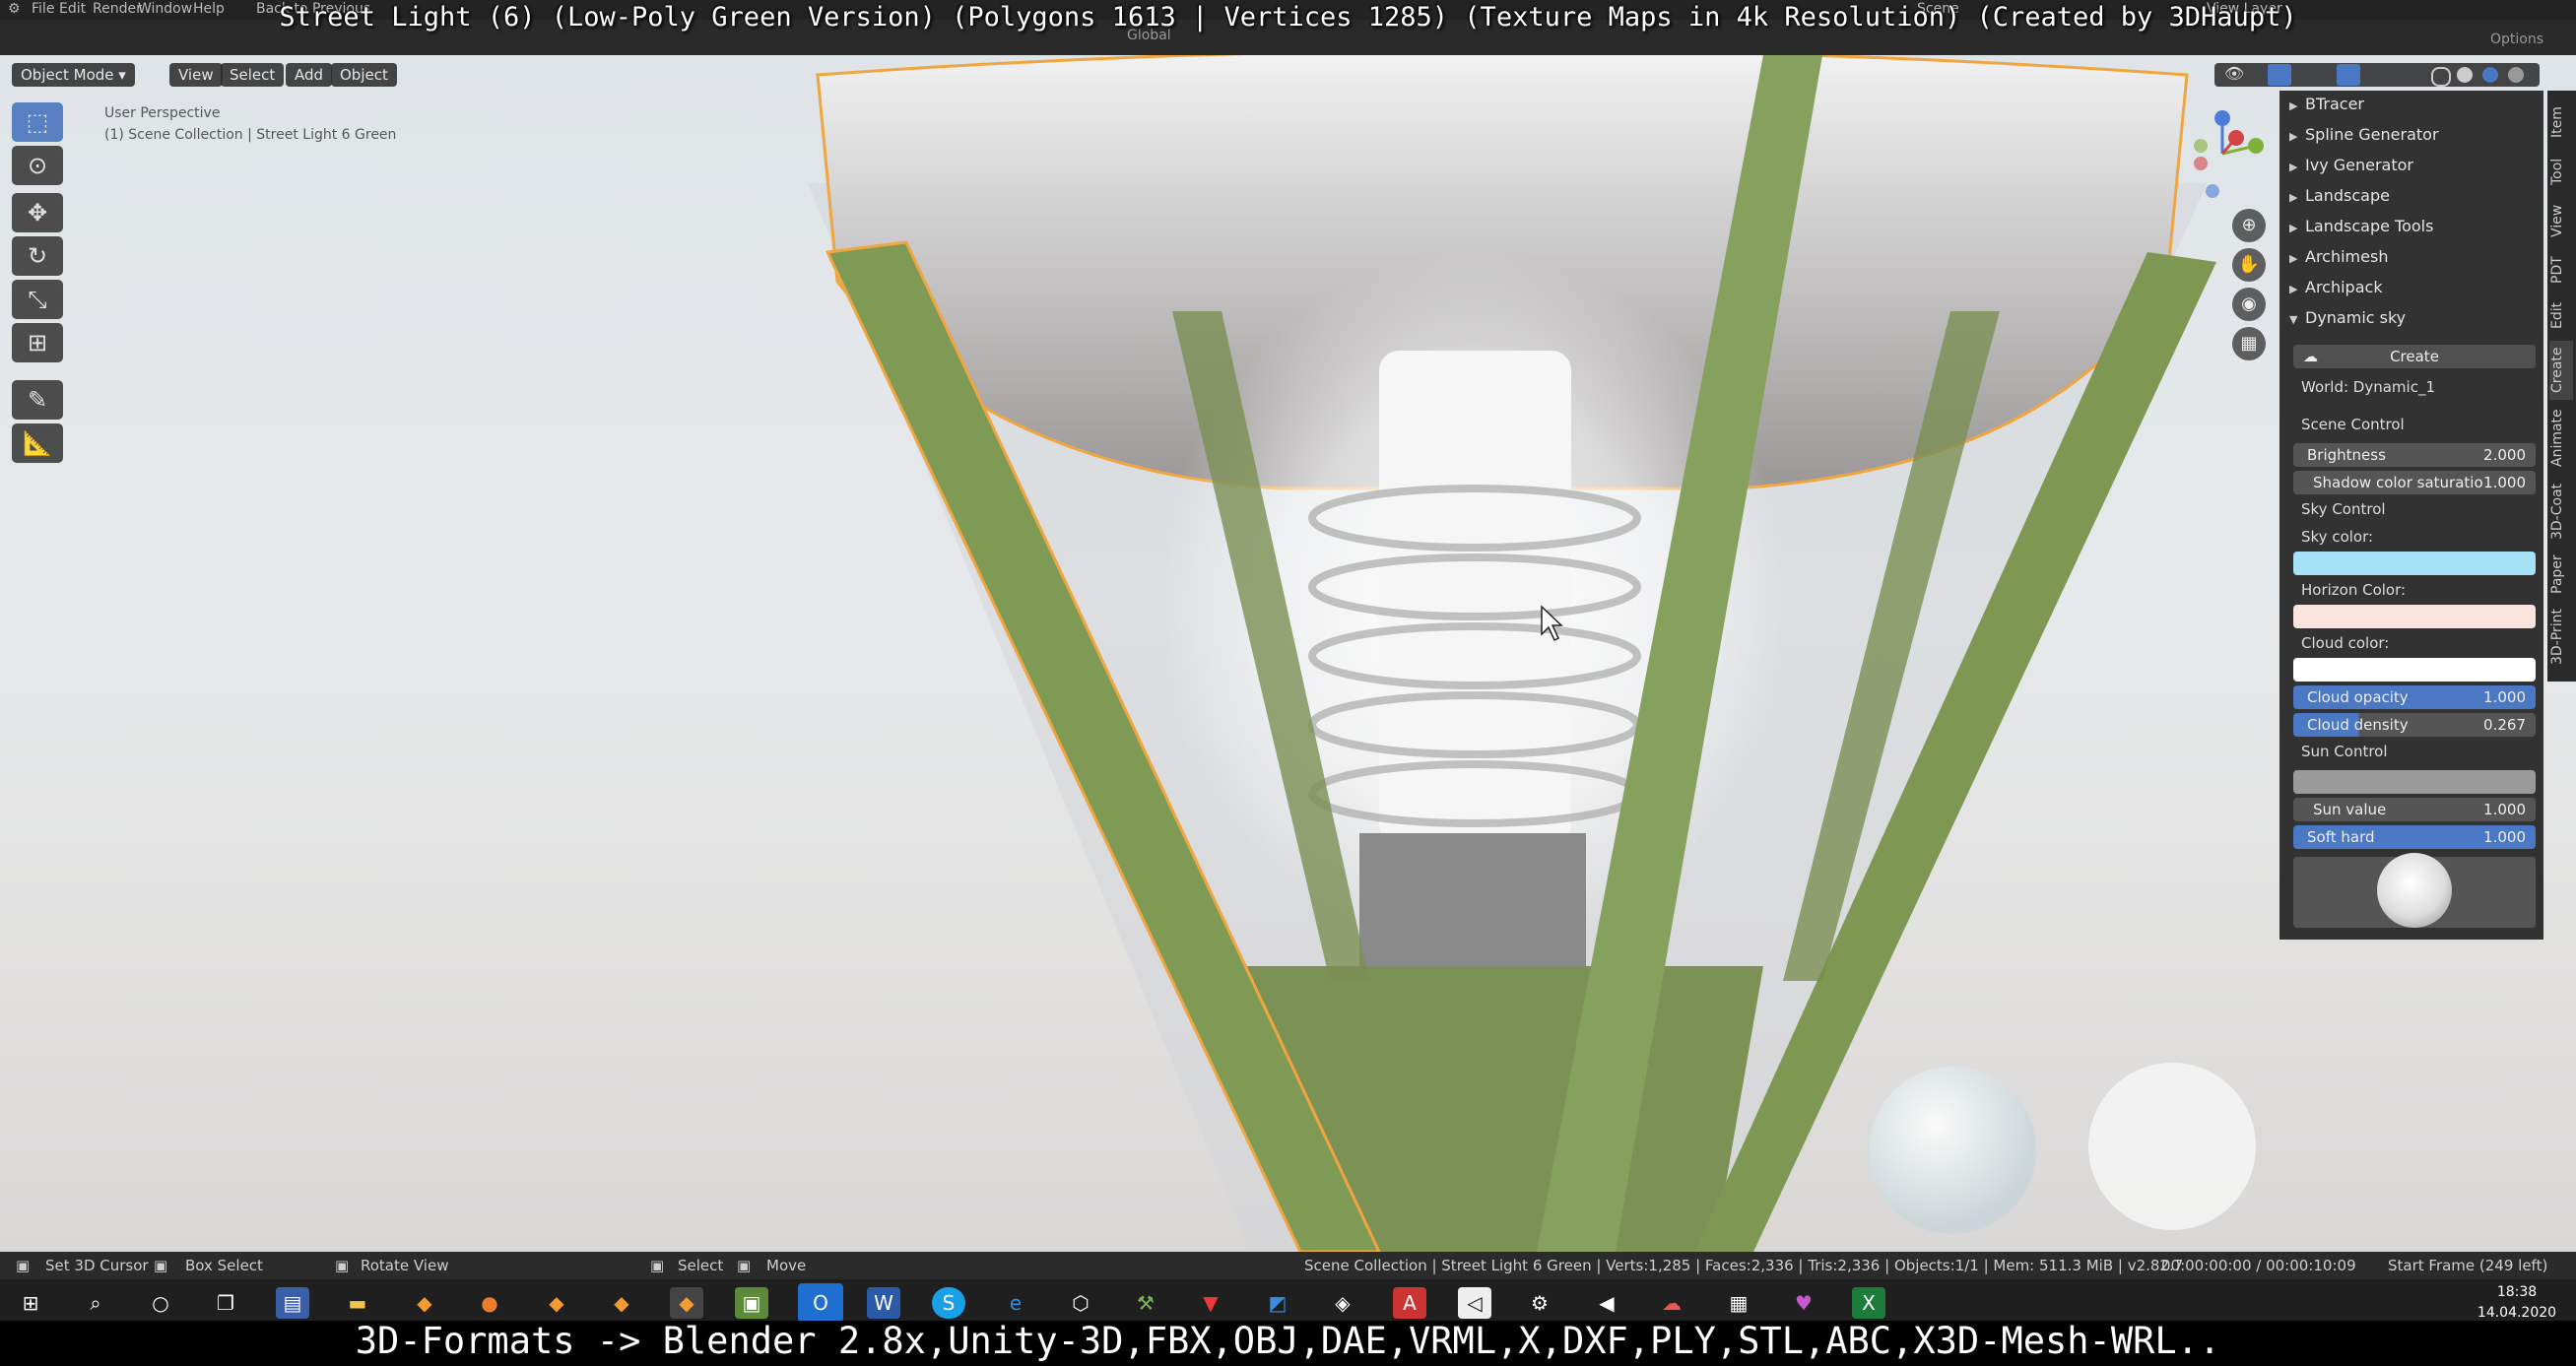  What do you see at coordinates (2412, 165) in the screenshot?
I see `panel-ivy-generator: ▶ Ivy Generator` at bounding box center [2412, 165].